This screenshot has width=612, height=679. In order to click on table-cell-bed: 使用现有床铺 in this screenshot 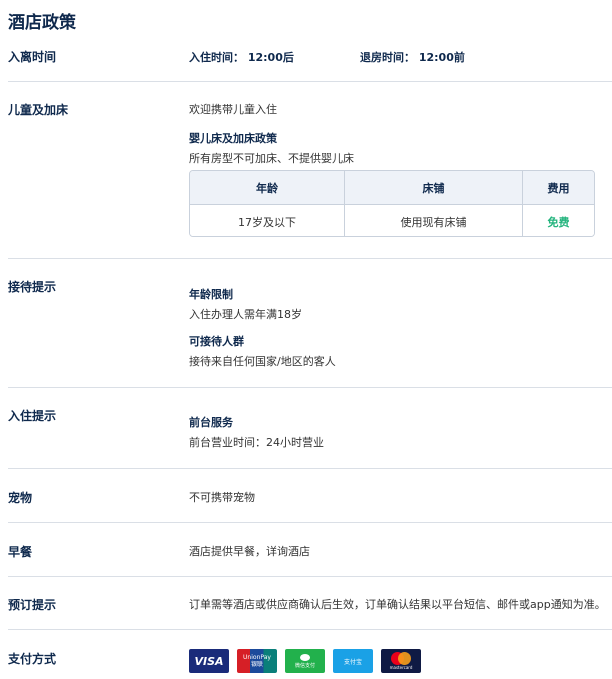, I will do `click(434, 220)`.